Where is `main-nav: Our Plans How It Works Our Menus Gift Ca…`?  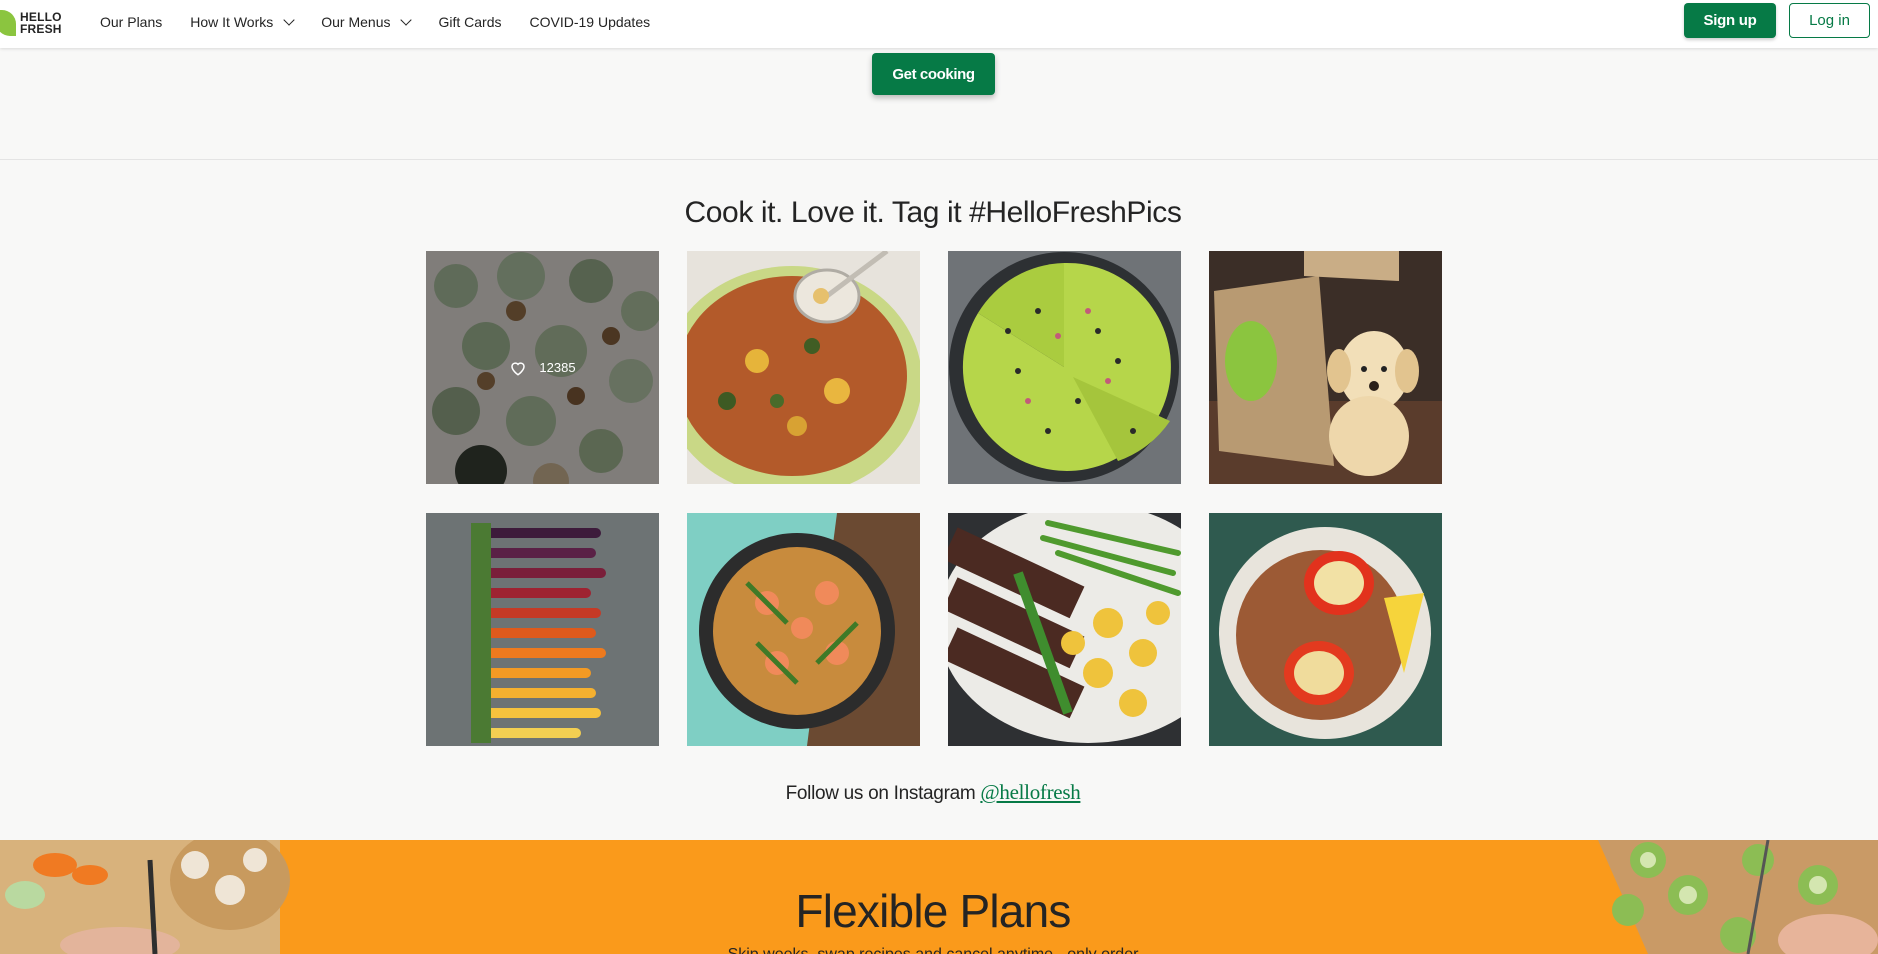 main-nav: Our Plans How It Works Our Menus Gift Ca… is located at coordinates (389, 22).